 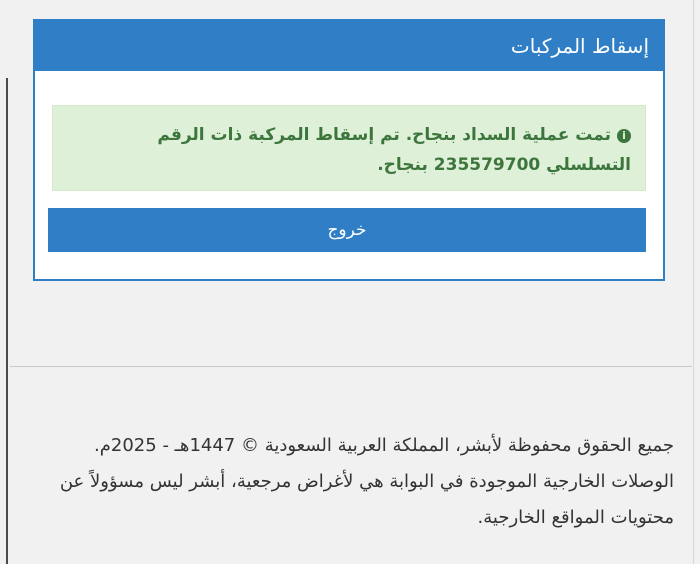 What do you see at coordinates (347, 230) in the screenshot?
I see `exit-button: خروج` at bounding box center [347, 230].